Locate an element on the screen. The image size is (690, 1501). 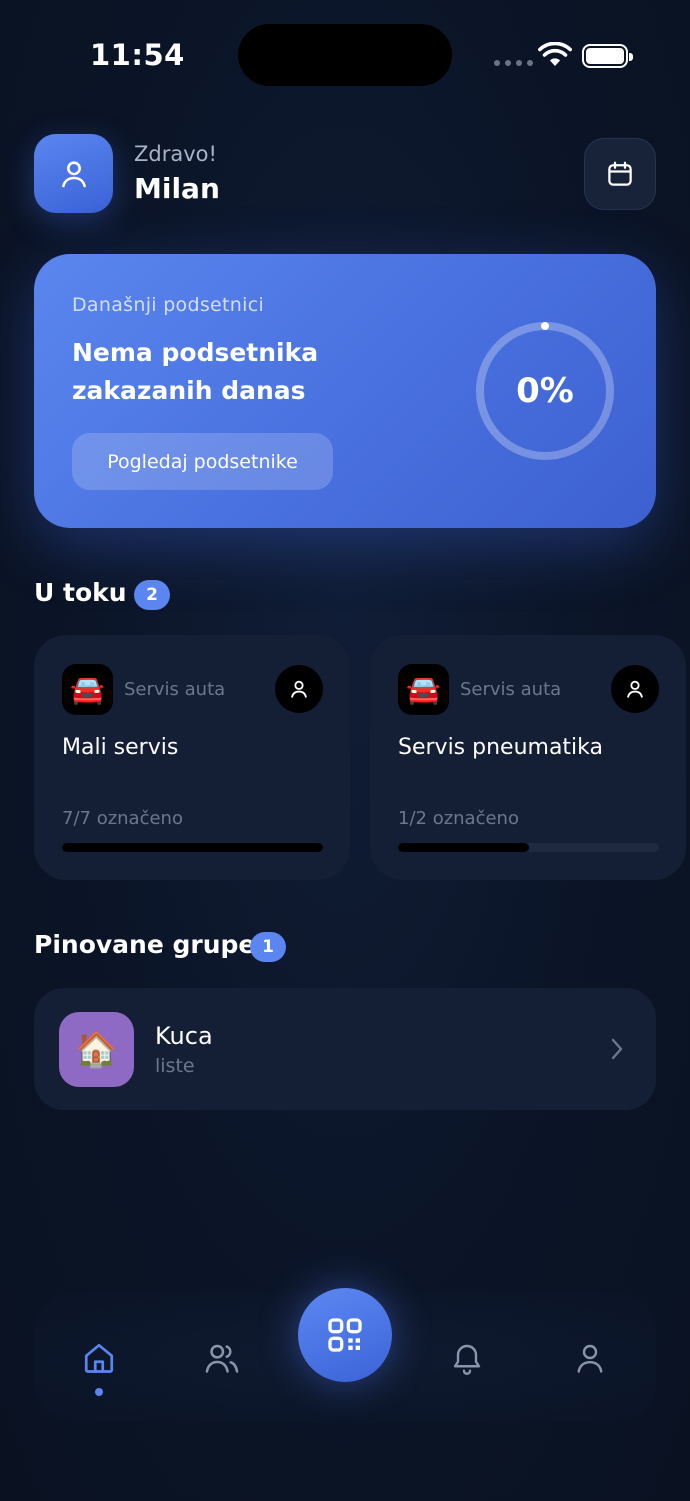
reminders-label: Današnji podsetnici is located at coordinates (168, 305).